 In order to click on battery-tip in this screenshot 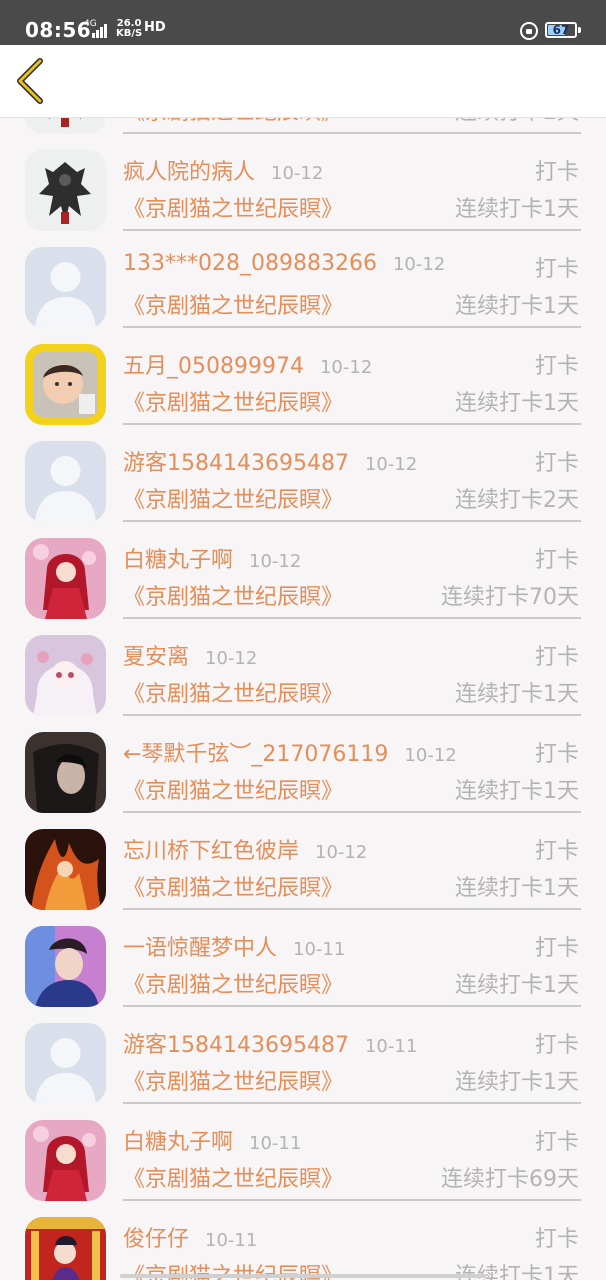, I will do `click(579, 30)`.